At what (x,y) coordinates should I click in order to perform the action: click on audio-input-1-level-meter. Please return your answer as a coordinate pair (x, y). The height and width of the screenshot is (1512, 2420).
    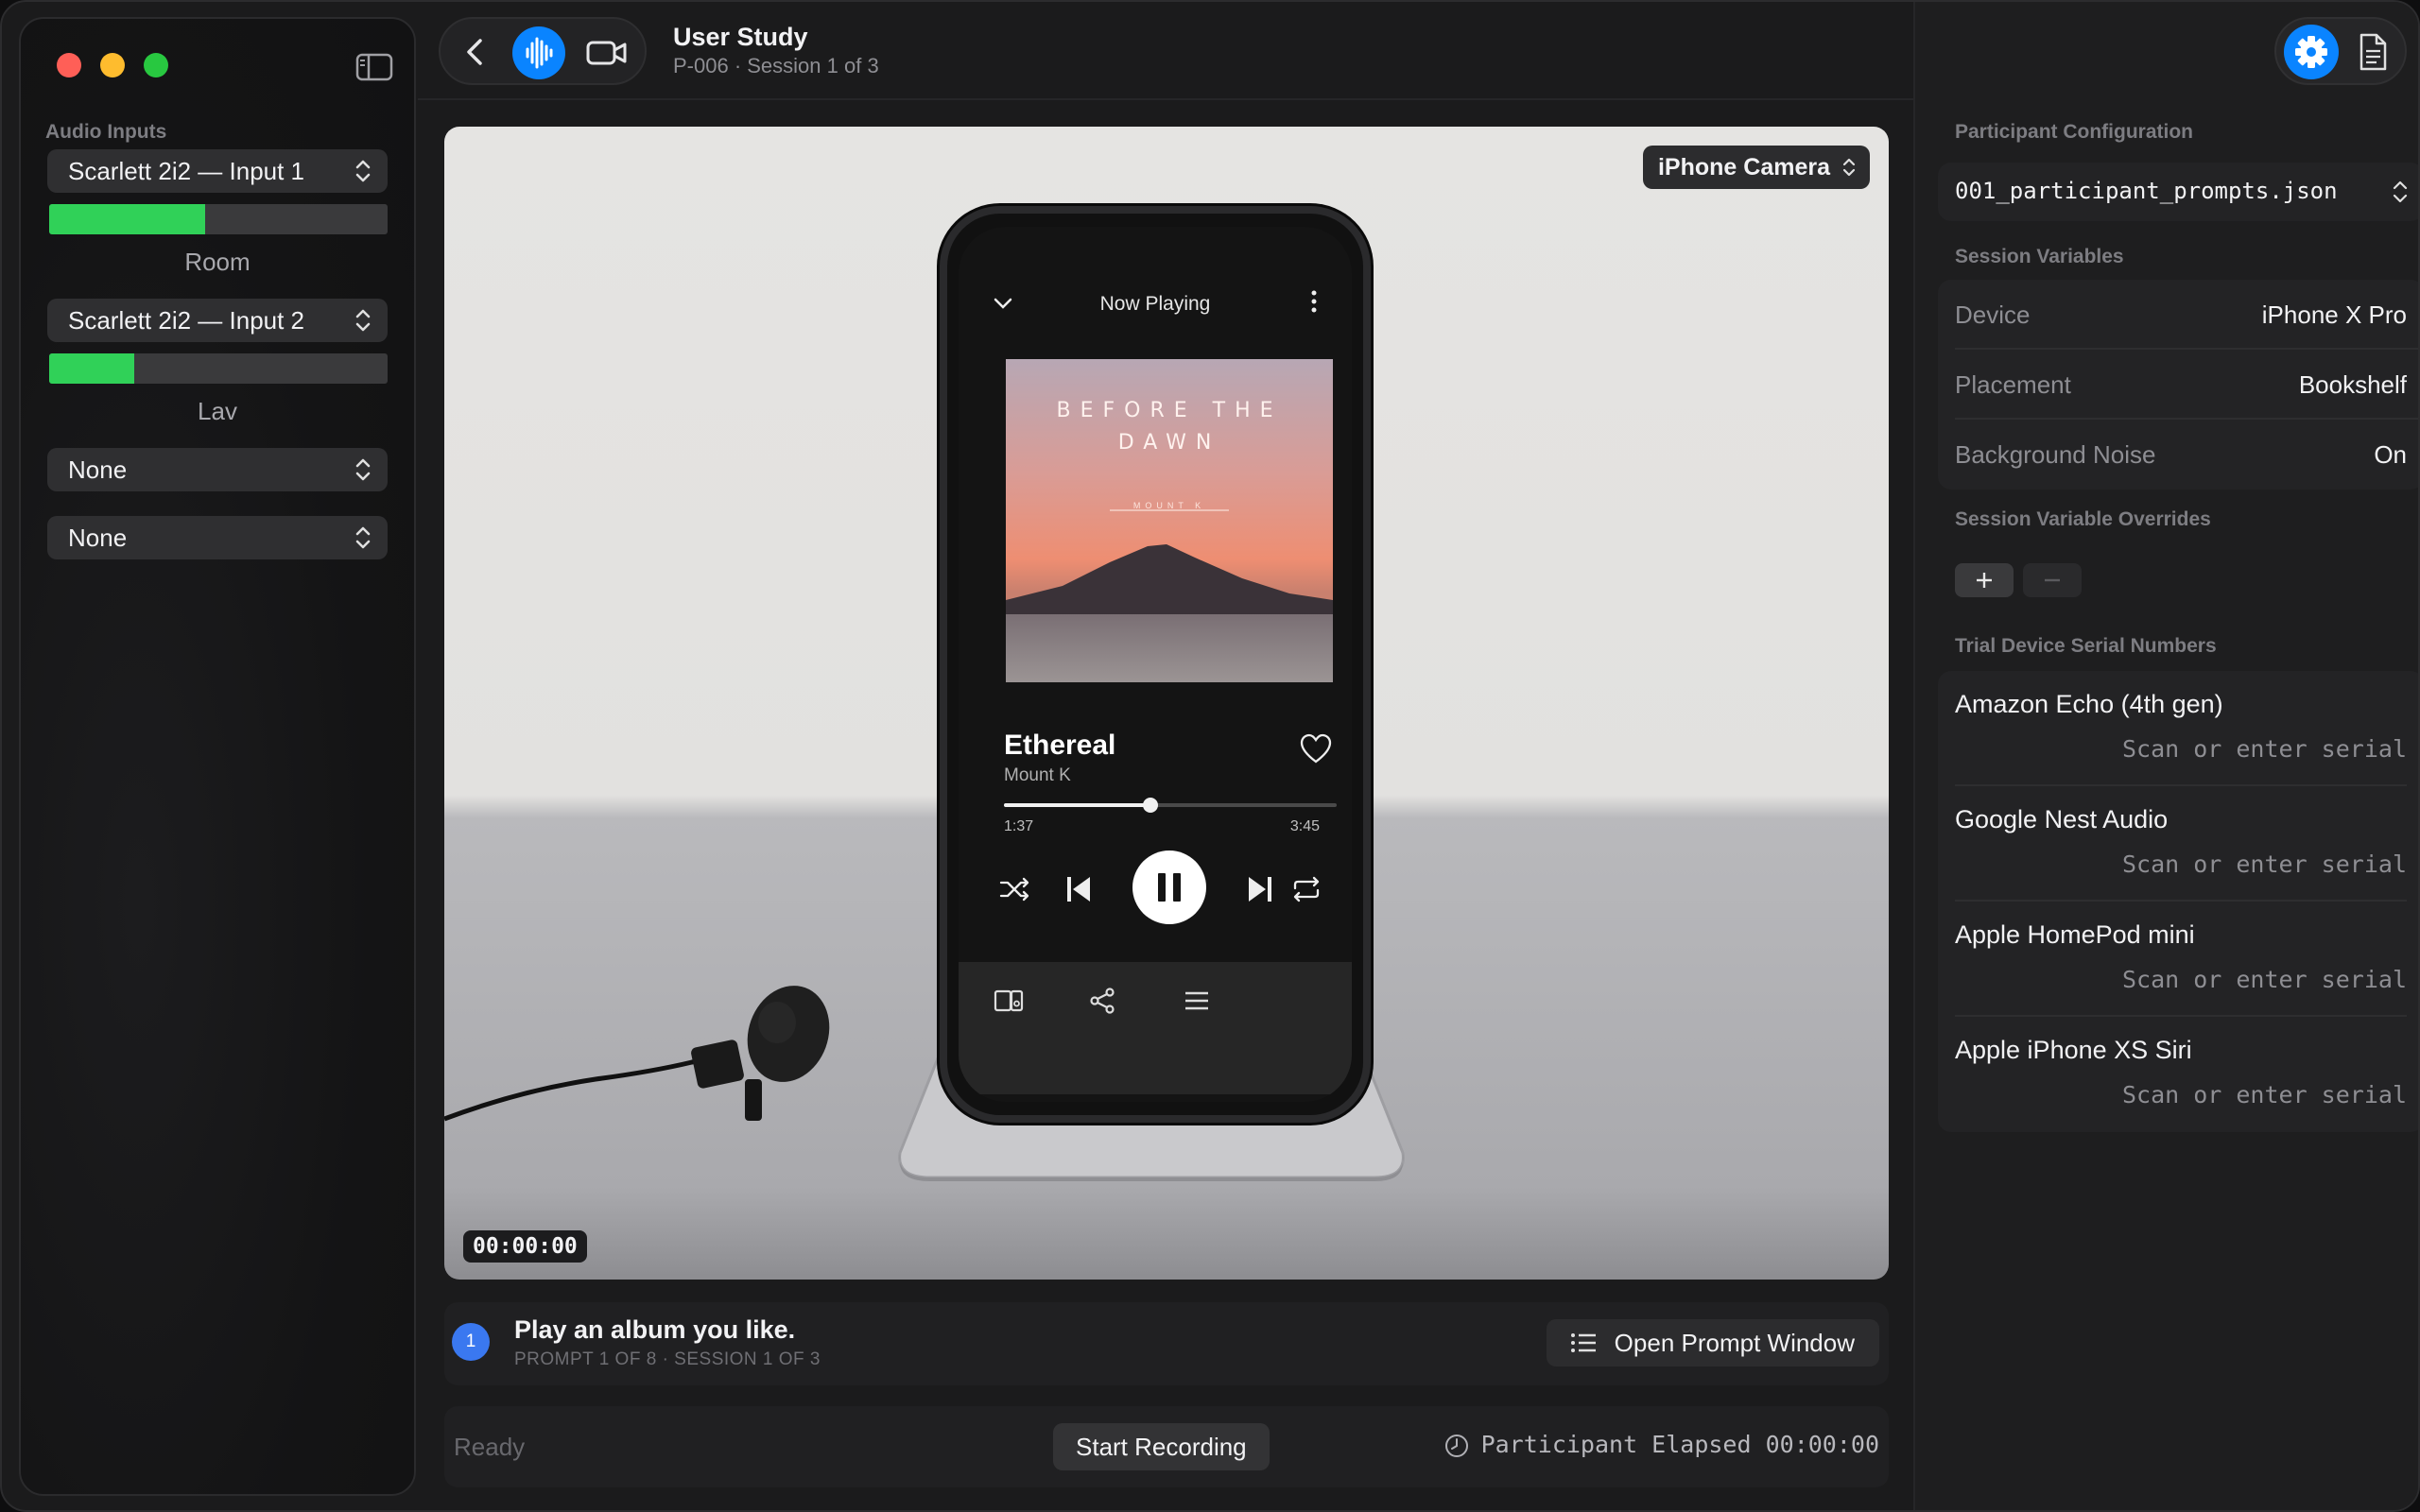
    Looking at the image, I should click on (218, 219).